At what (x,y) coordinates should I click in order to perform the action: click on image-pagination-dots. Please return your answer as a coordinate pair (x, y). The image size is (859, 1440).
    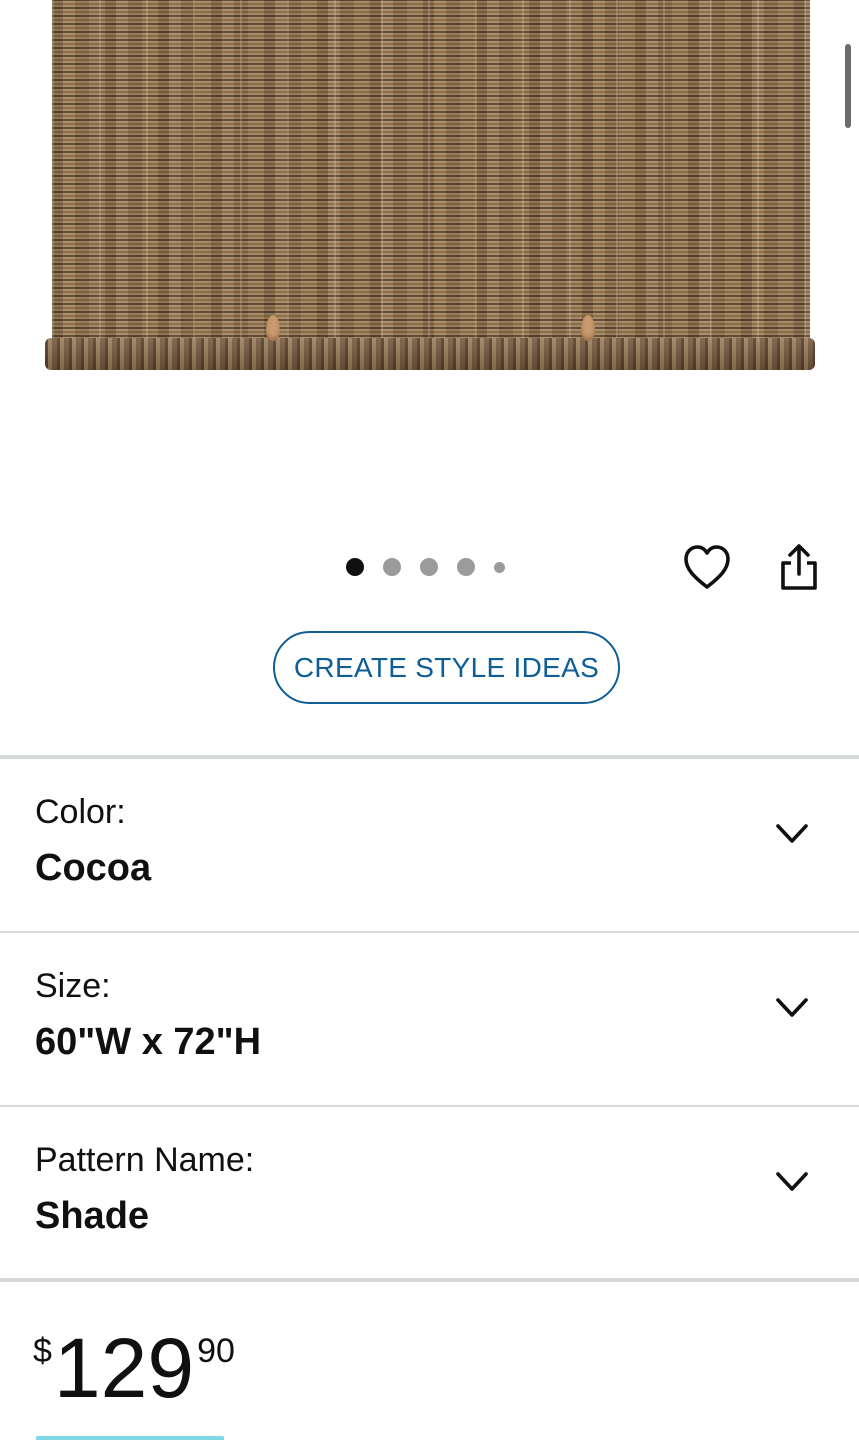
    Looking at the image, I should click on (425, 567).